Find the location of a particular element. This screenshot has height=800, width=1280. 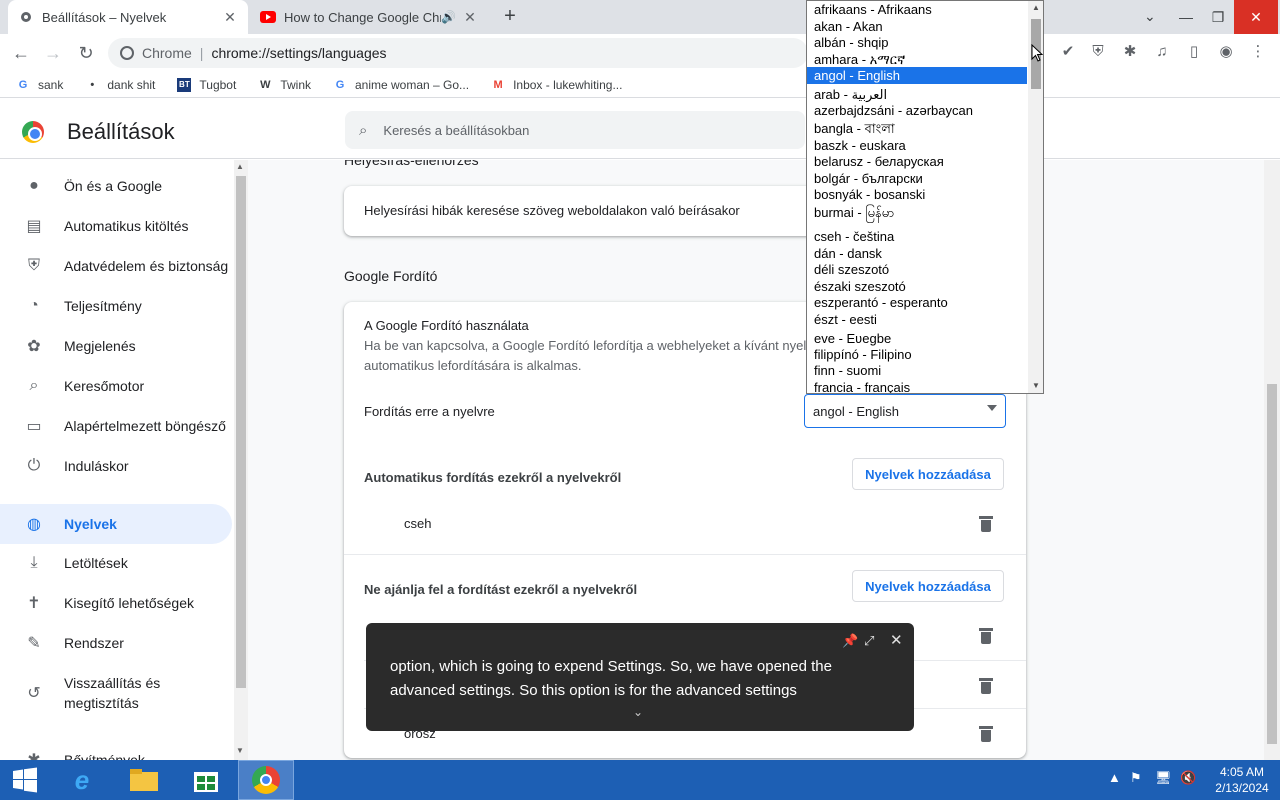

reload-button: ↻ is located at coordinates (86, 53).